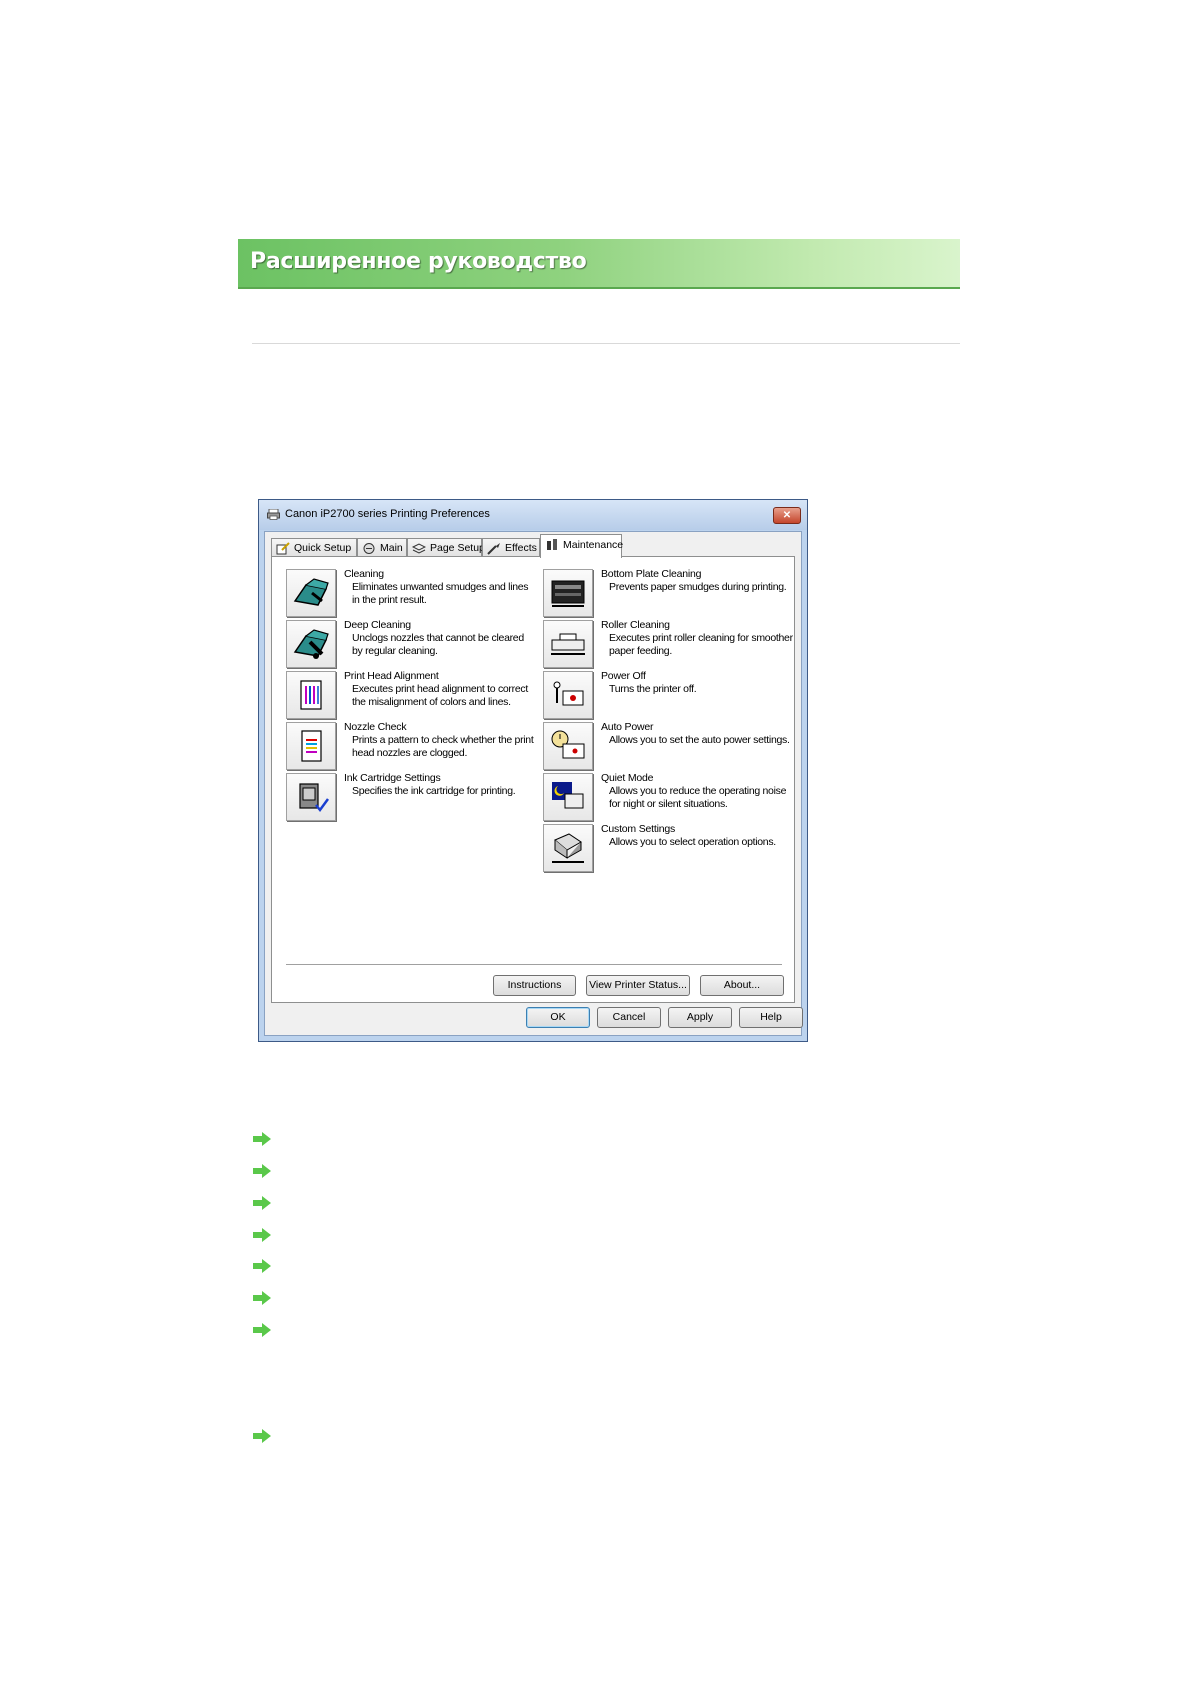 The height and width of the screenshot is (1684, 1190). I want to click on close-button: ✕, so click(787, 515).